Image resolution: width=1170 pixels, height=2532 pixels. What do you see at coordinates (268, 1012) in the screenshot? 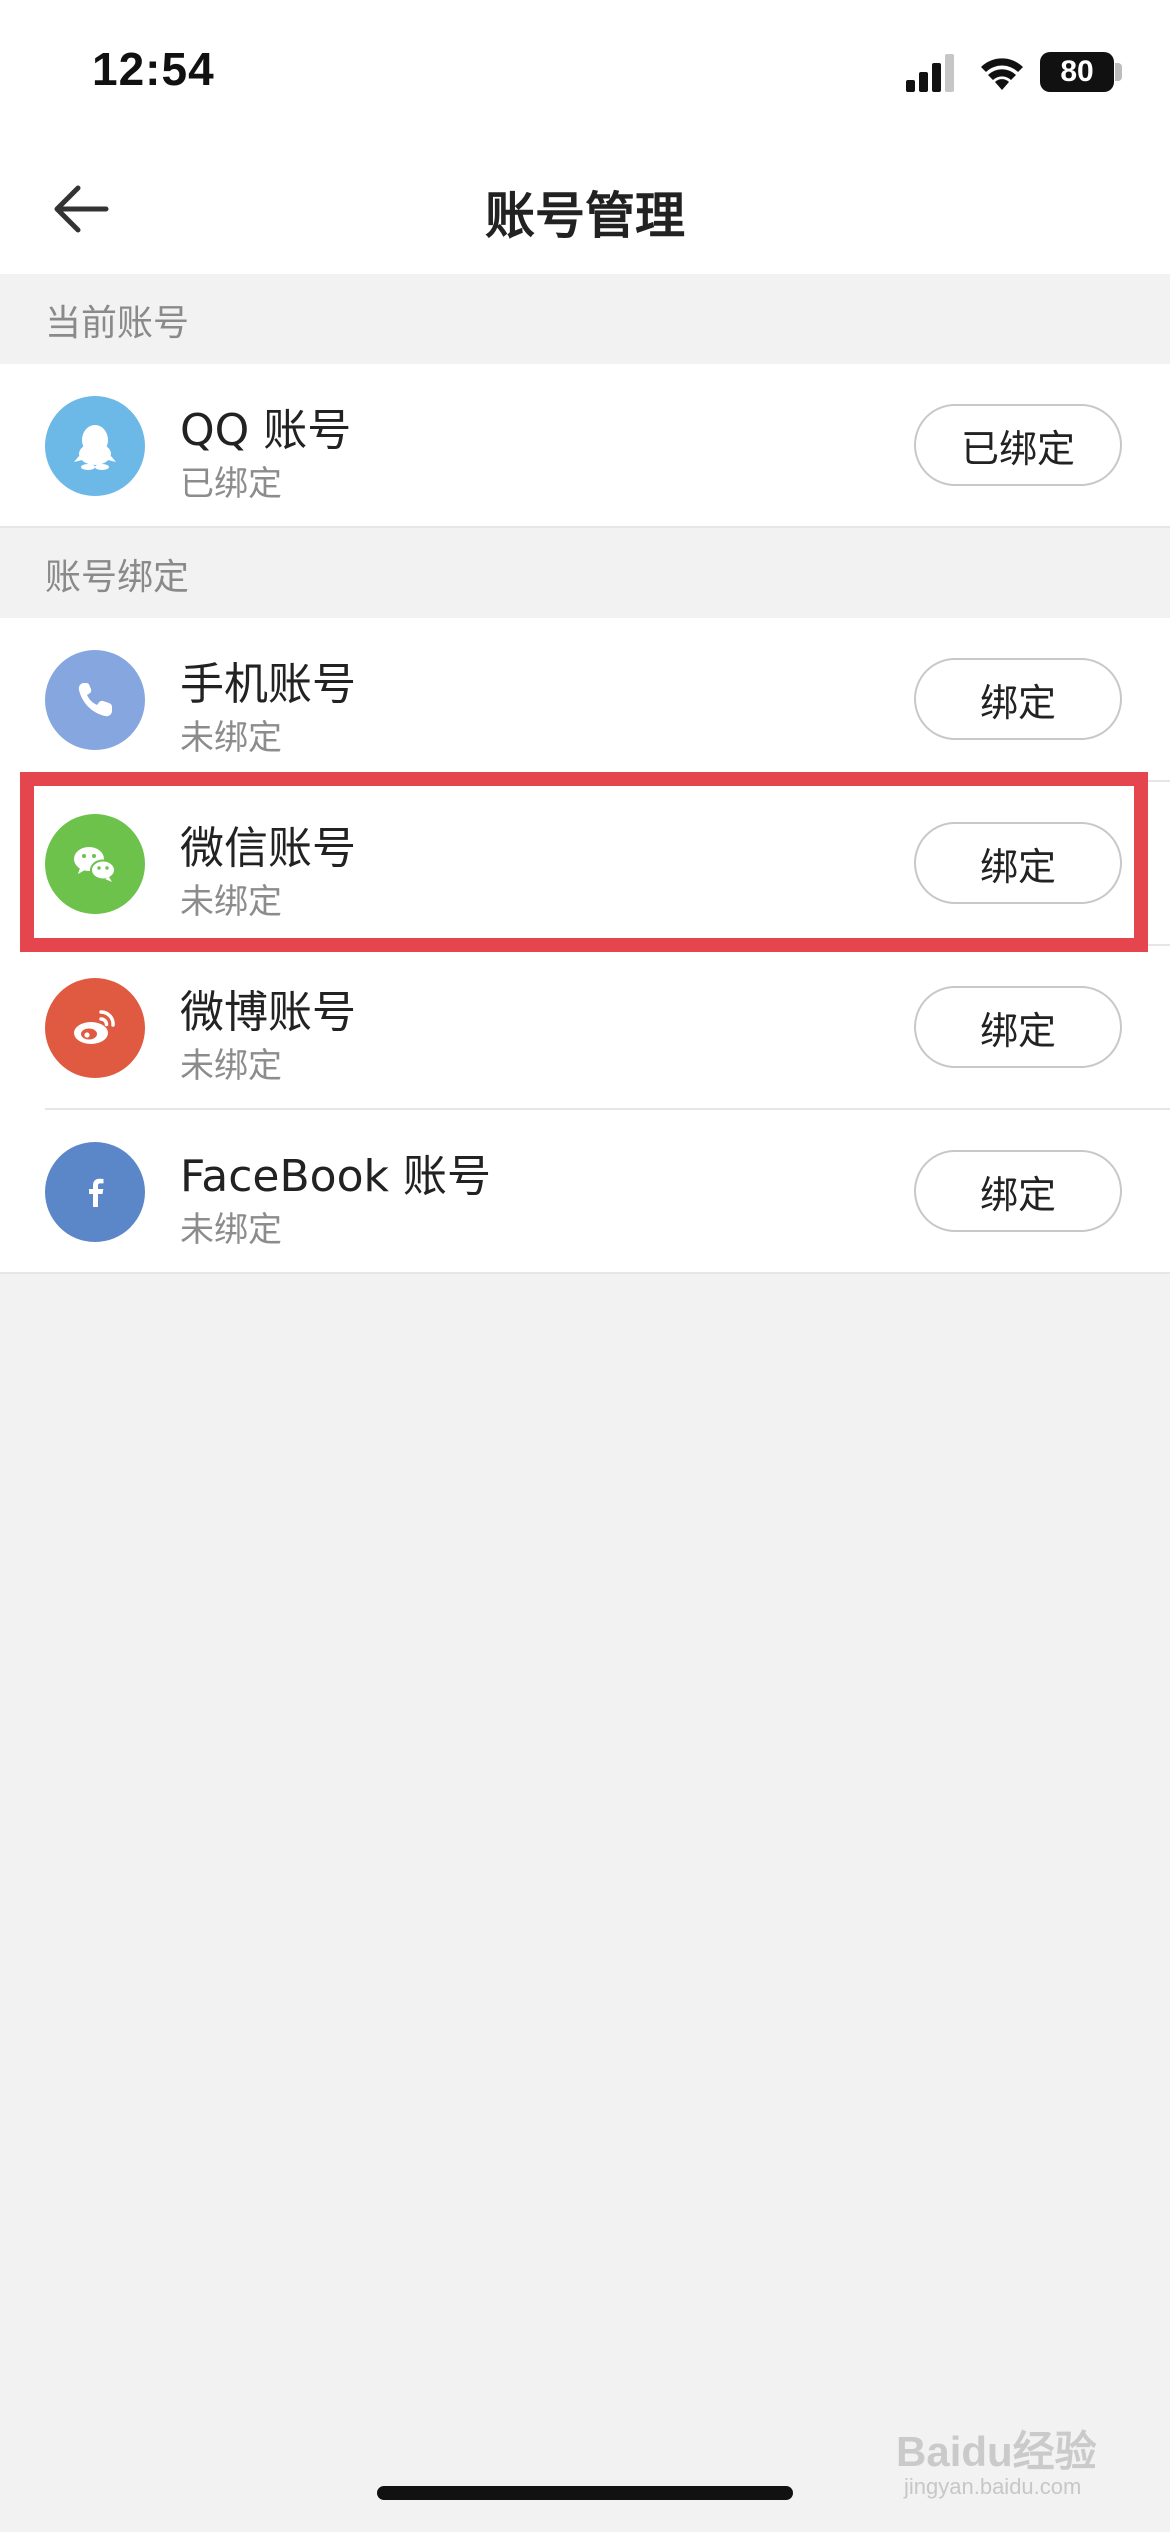
I see `account-title: 微博账号` at bounding box center [268, 1012].